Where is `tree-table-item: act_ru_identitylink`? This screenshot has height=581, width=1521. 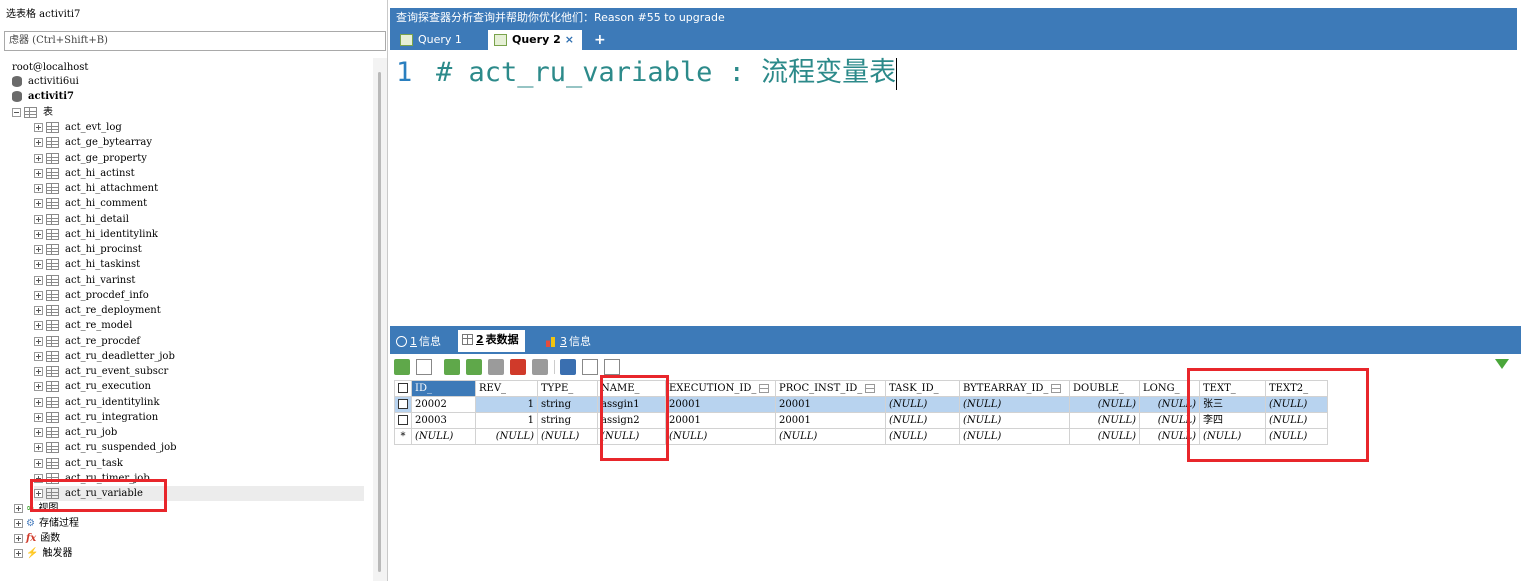
tree-table-item: act_ru_identitylink is located at coordinates (199, 402).